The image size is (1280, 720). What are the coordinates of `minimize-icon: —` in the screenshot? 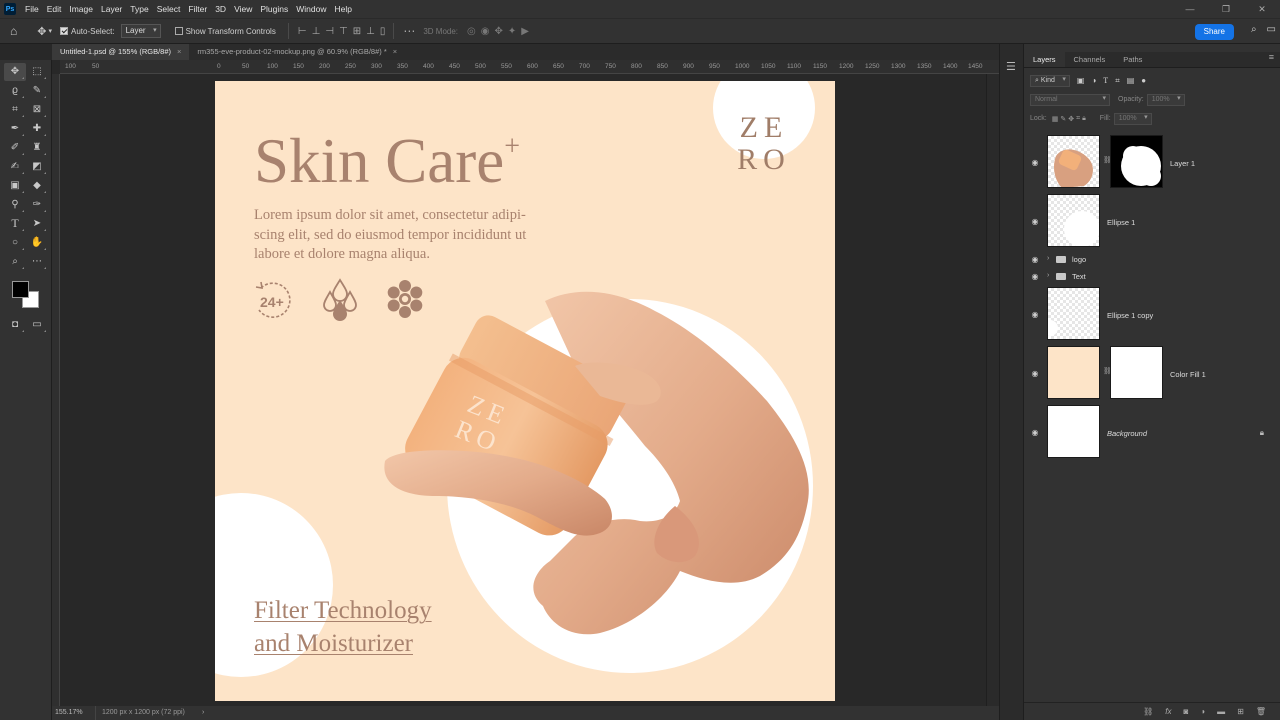 It's located at (1190, 9).